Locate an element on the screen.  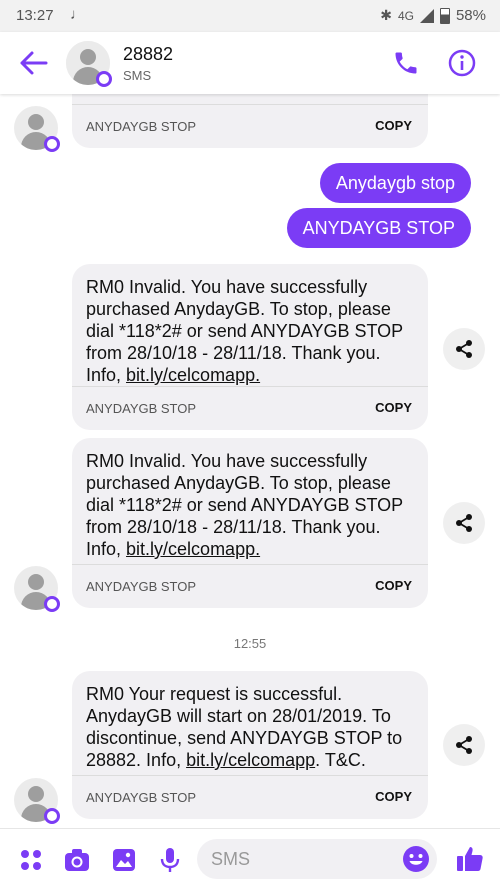
thumbs-up-icon is located at coordinates (470, 859).